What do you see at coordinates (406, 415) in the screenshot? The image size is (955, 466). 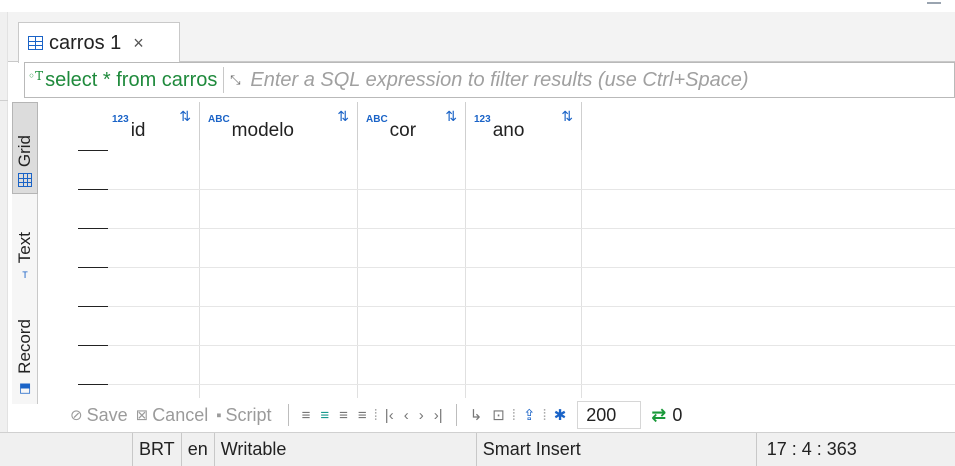 I see `previous-page-icon: ‹` at bounding box center [406, 415].